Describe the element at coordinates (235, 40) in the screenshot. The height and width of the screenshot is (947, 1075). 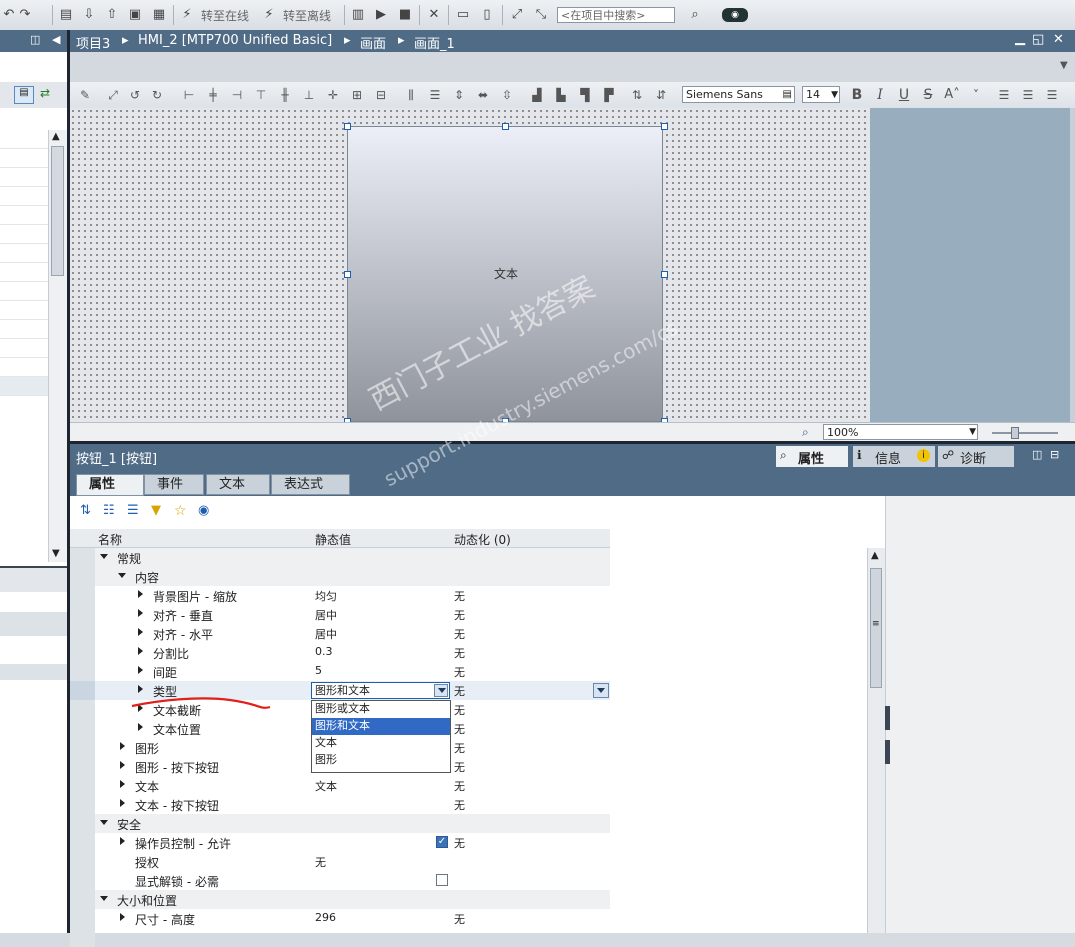
I see `breadcrumb-device: HMI_2 [MTP700 Unified Basic]` at that location.